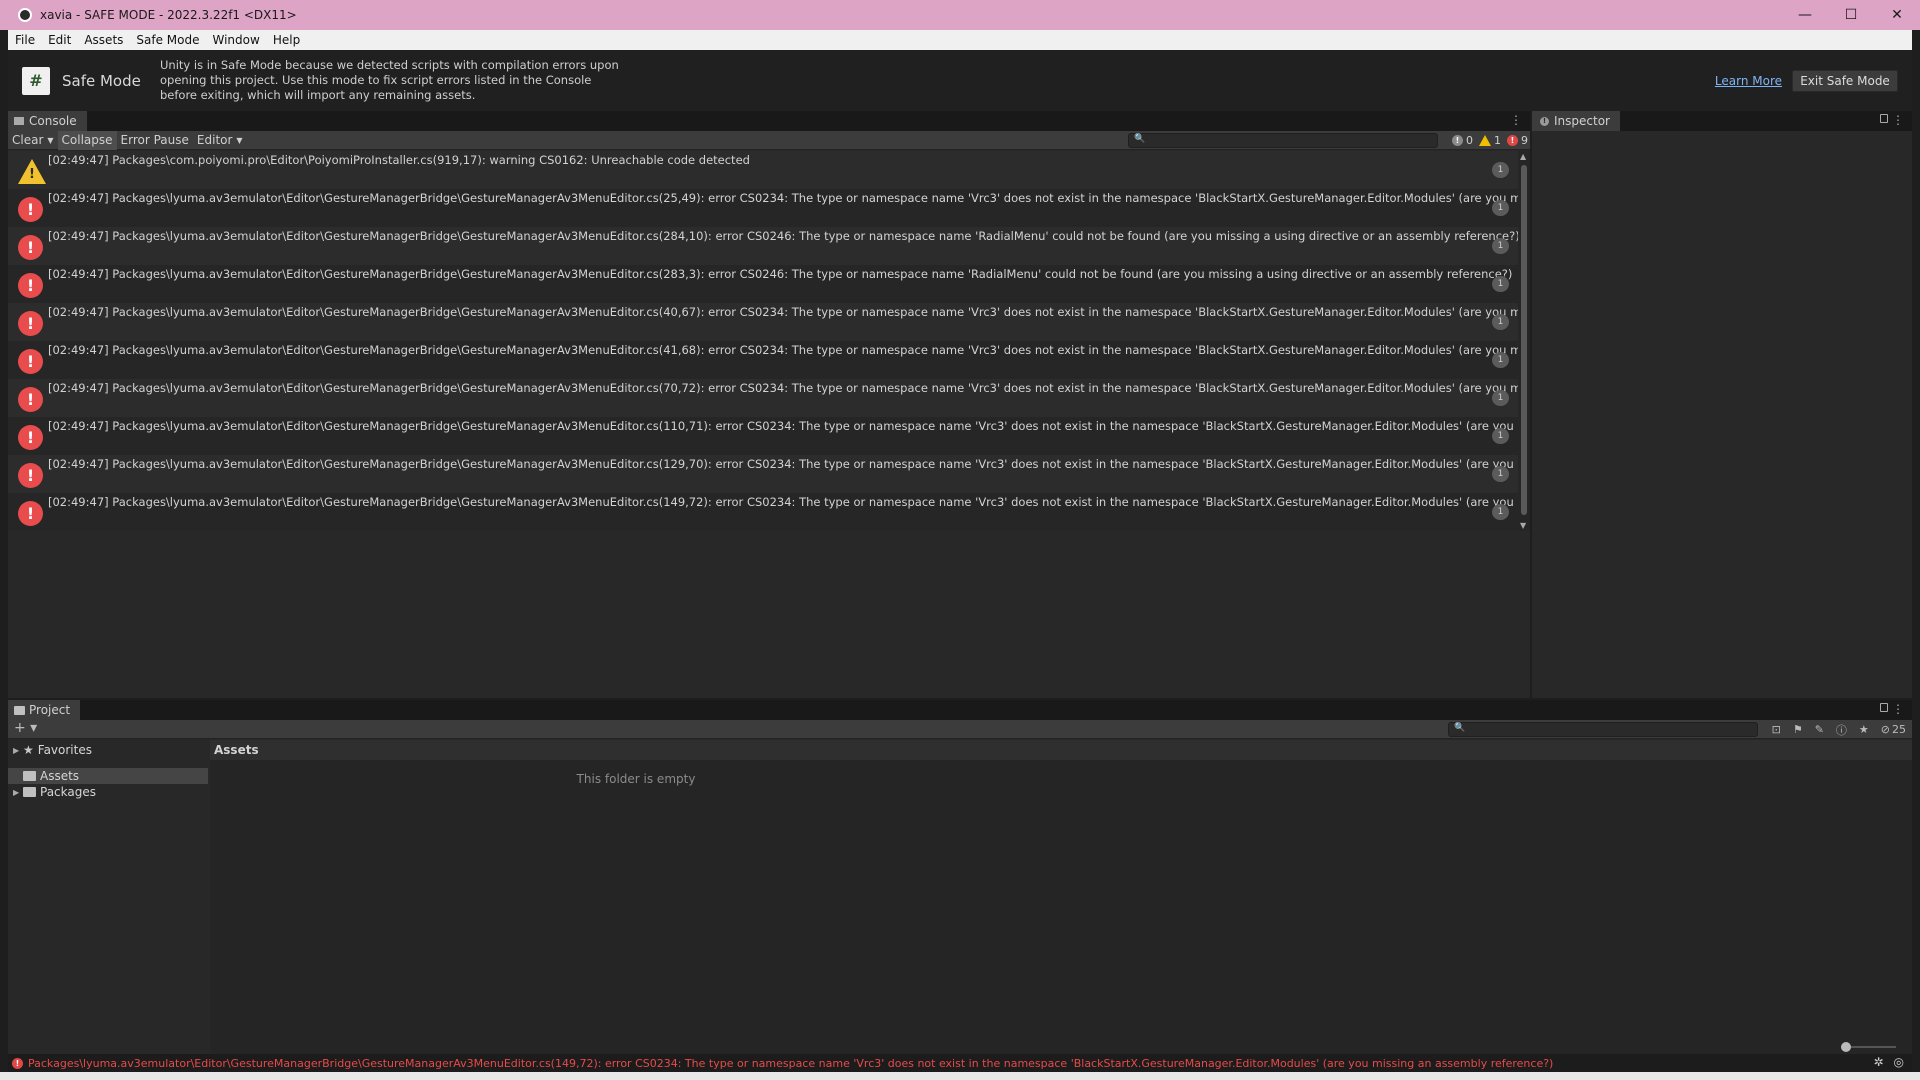 This screenshot has height=1080, width=1920. I want to click on maximize-button: ☐, so click(1851, 15).